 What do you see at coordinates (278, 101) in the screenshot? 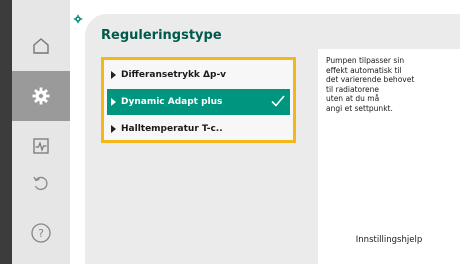
I see `checkmark-icon` at bounding box center [278, 101].